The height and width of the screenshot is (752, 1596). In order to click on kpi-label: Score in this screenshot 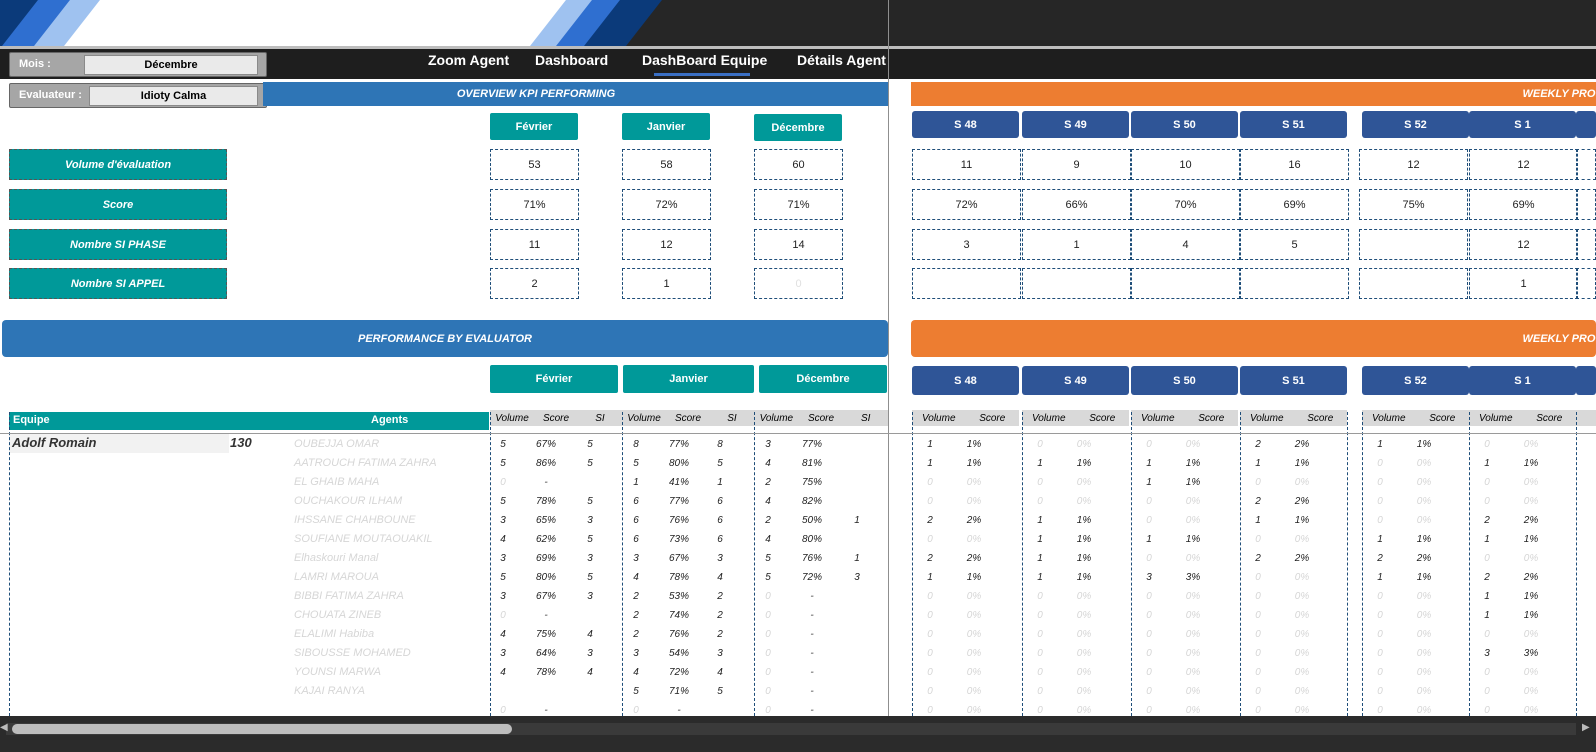, I will do `click(118, 204)`.